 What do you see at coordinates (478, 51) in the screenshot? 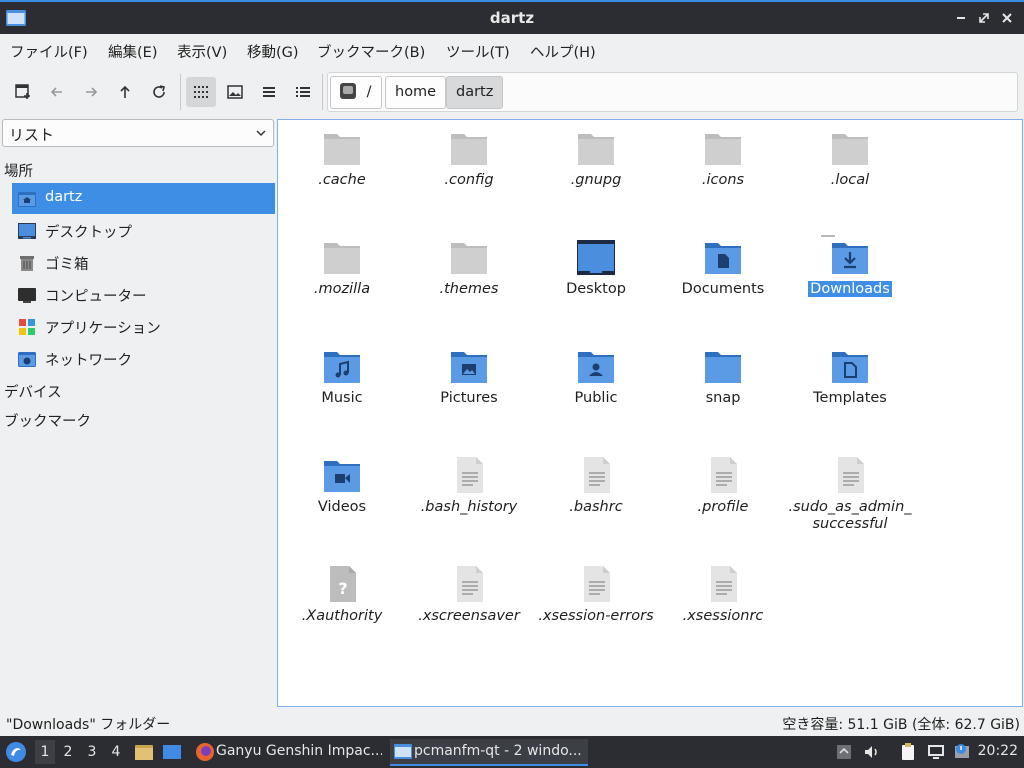
I see `menu-tools: ツール(T)` at bounding box center [478, 51].